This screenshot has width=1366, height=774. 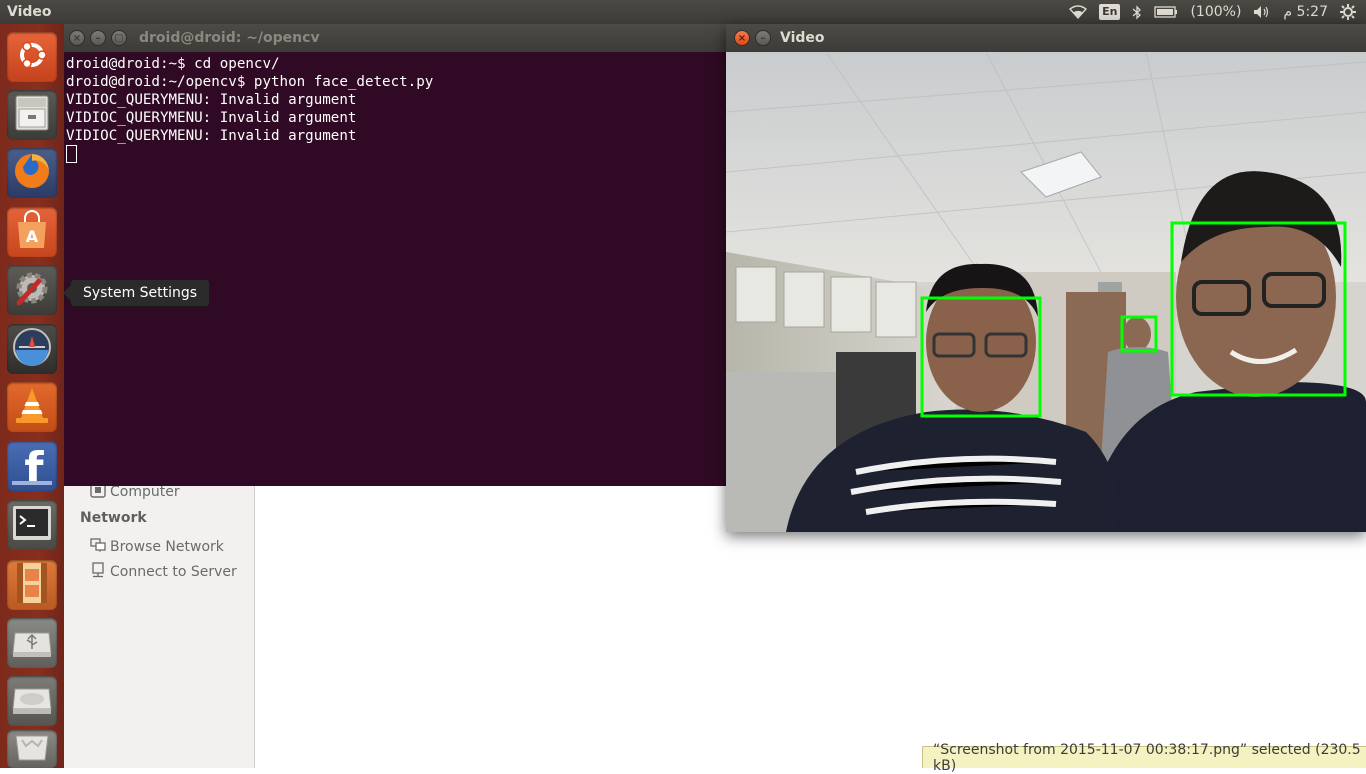 I want to click on launcher: A f, so click(x=32, y=396).